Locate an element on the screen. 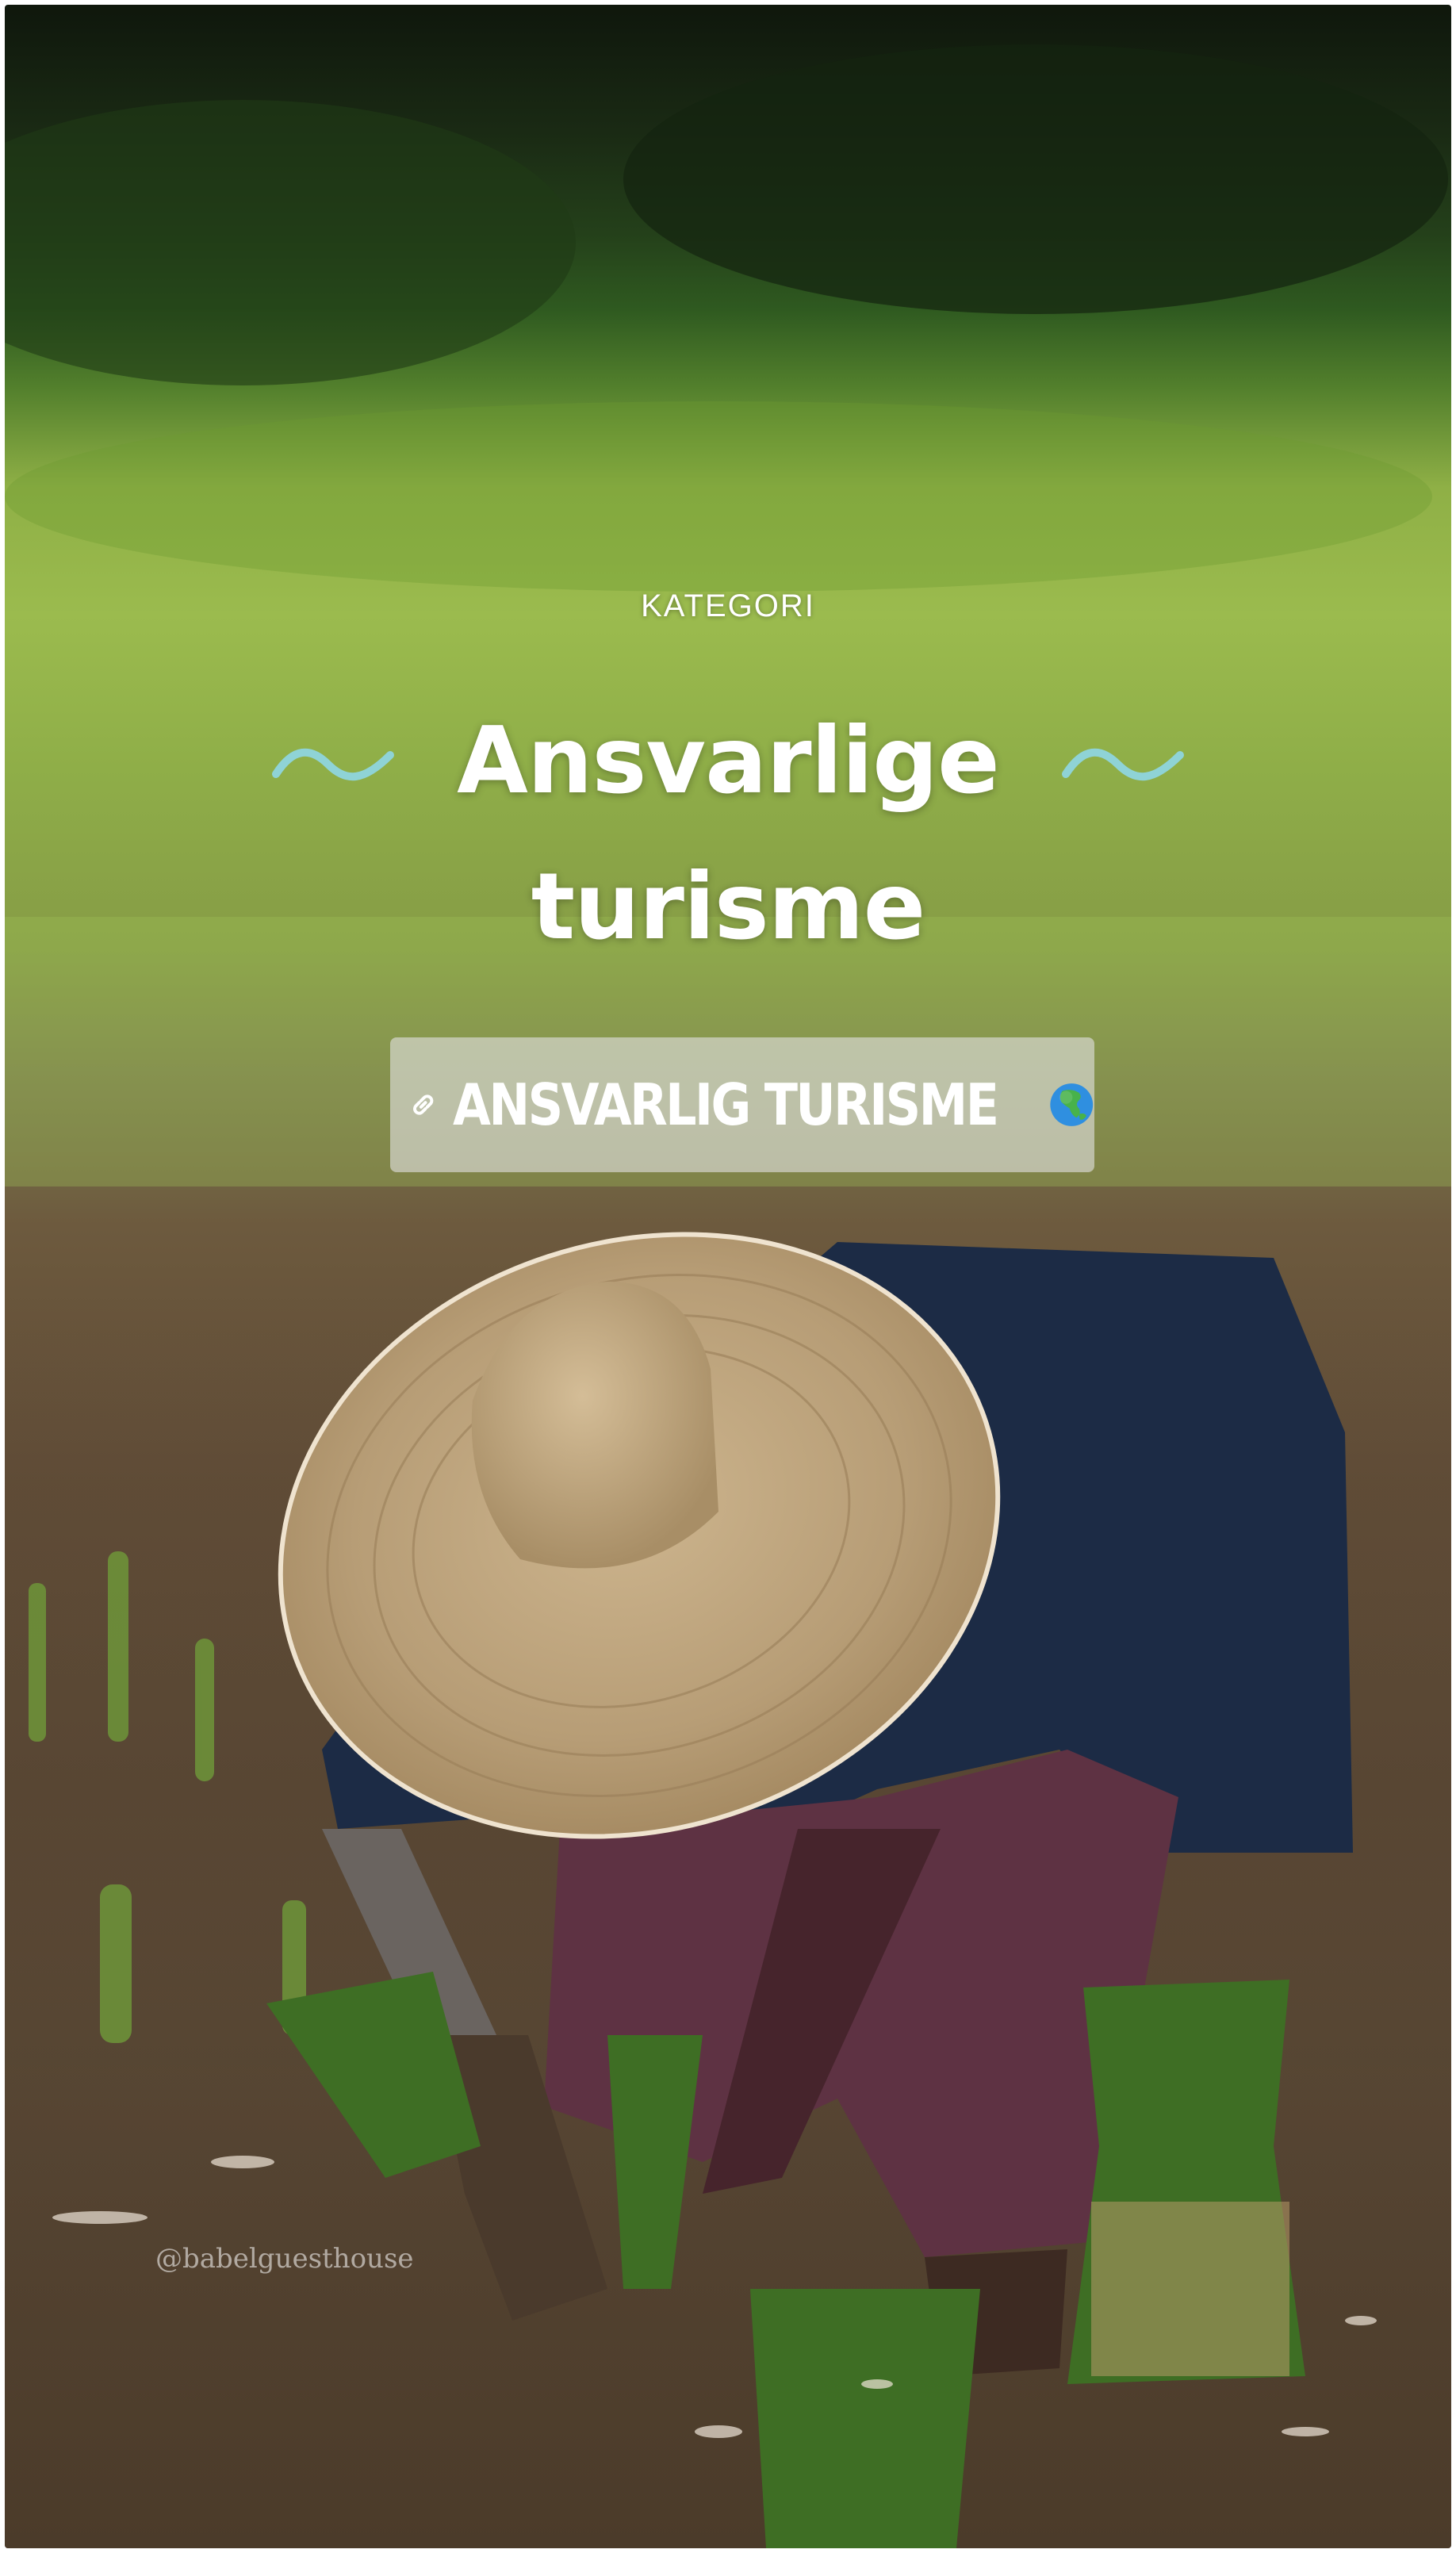 The image size is (1456, 2553). globe-asia-emoji-icon is located at coordinates (1071, 1104).